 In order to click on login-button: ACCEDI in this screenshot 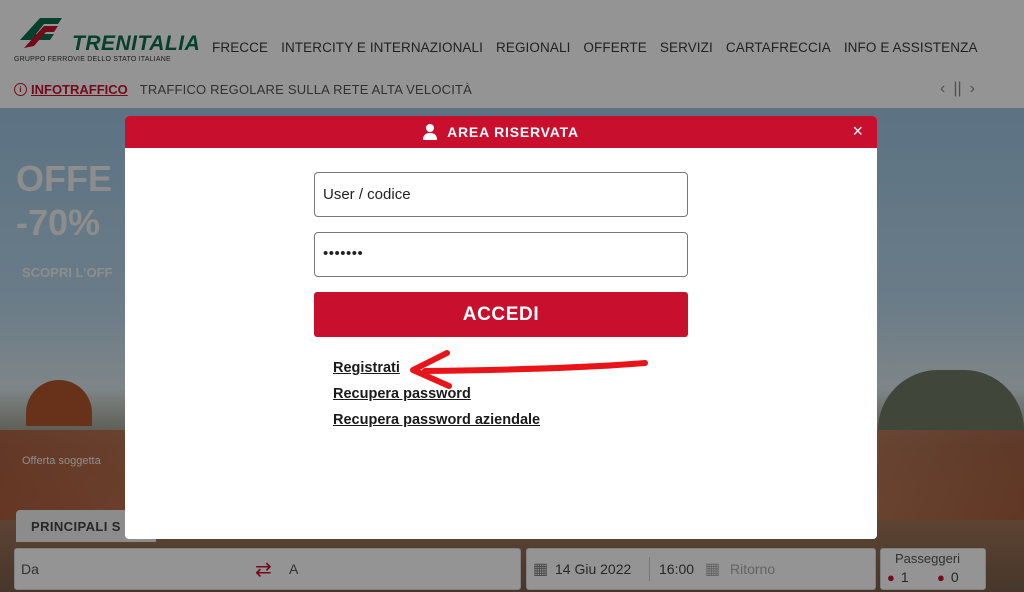, I will do `click(501, 314)`.